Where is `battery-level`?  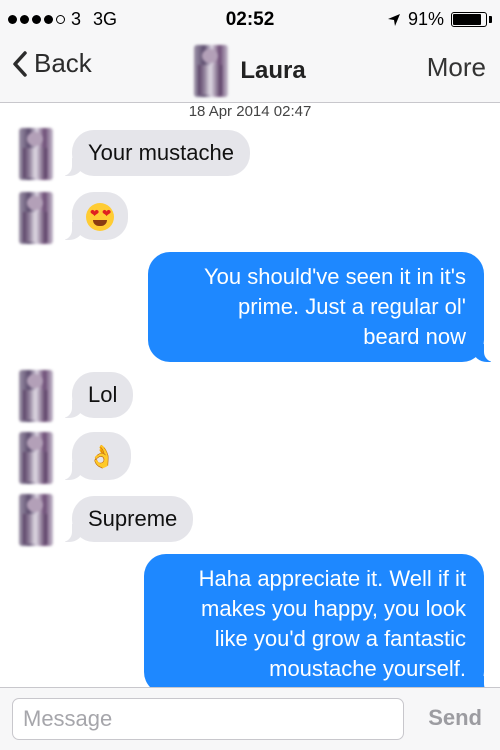 battery-level is located at coordinates (467, 19).